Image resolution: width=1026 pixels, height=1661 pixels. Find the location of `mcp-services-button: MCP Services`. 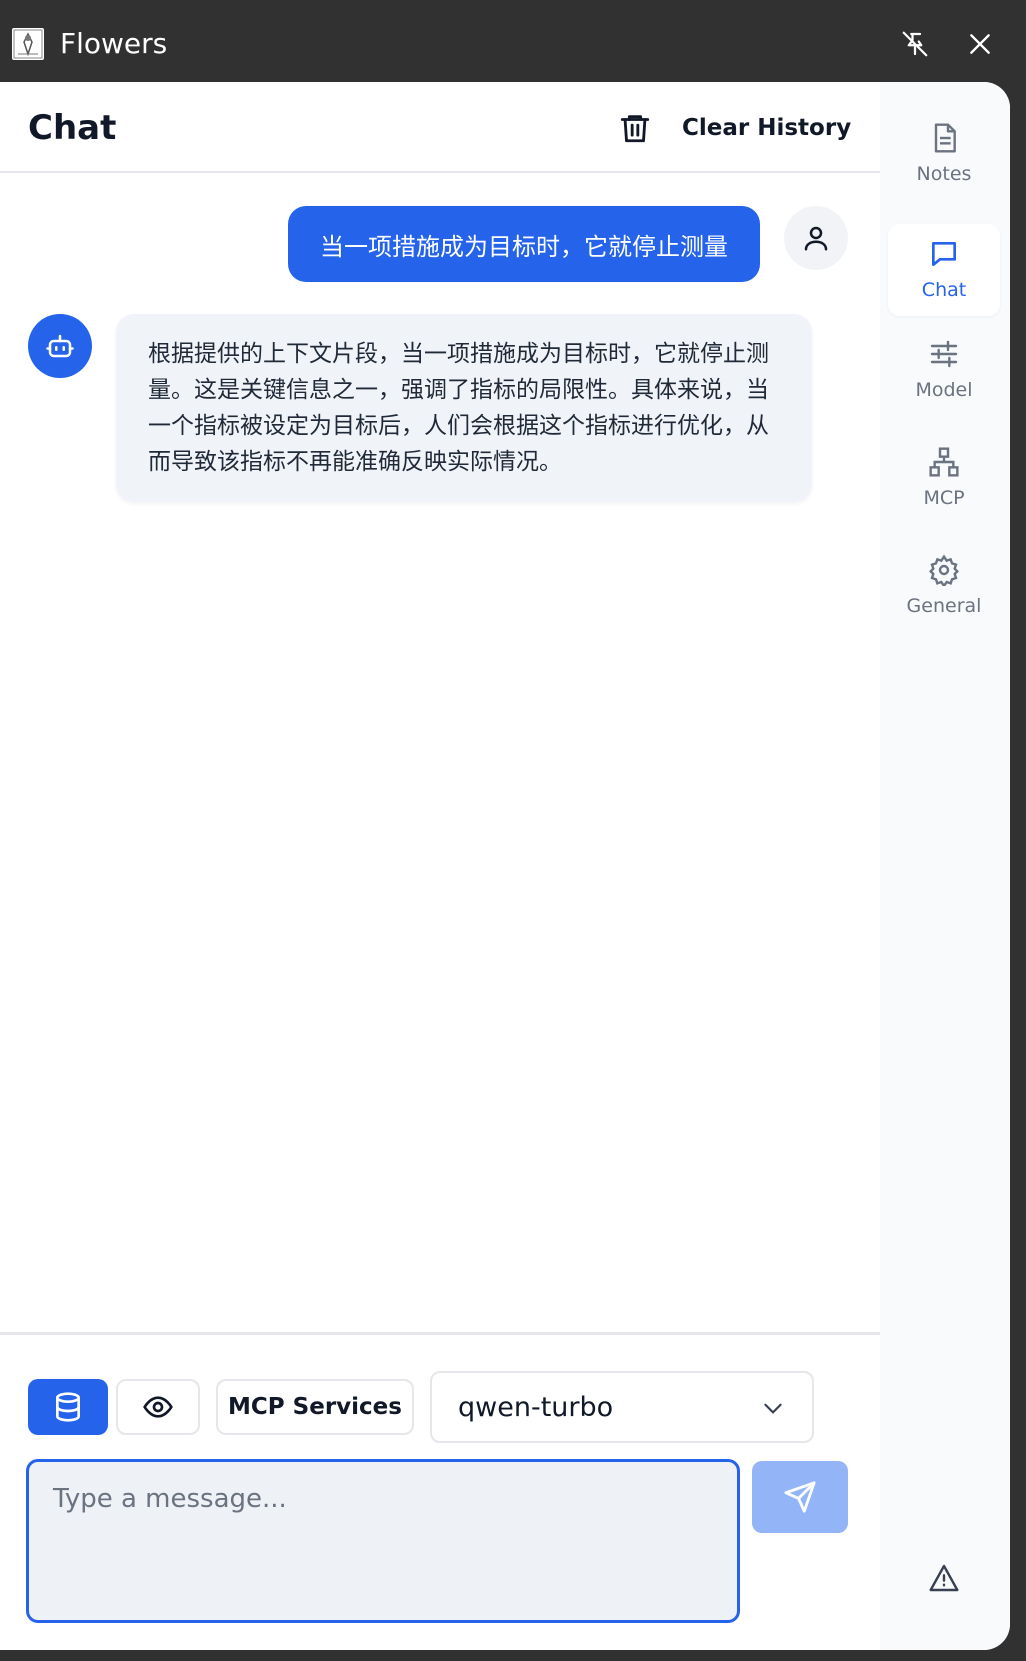

mcp-services-button: MCP Services is located at coordinates (315, 1407).